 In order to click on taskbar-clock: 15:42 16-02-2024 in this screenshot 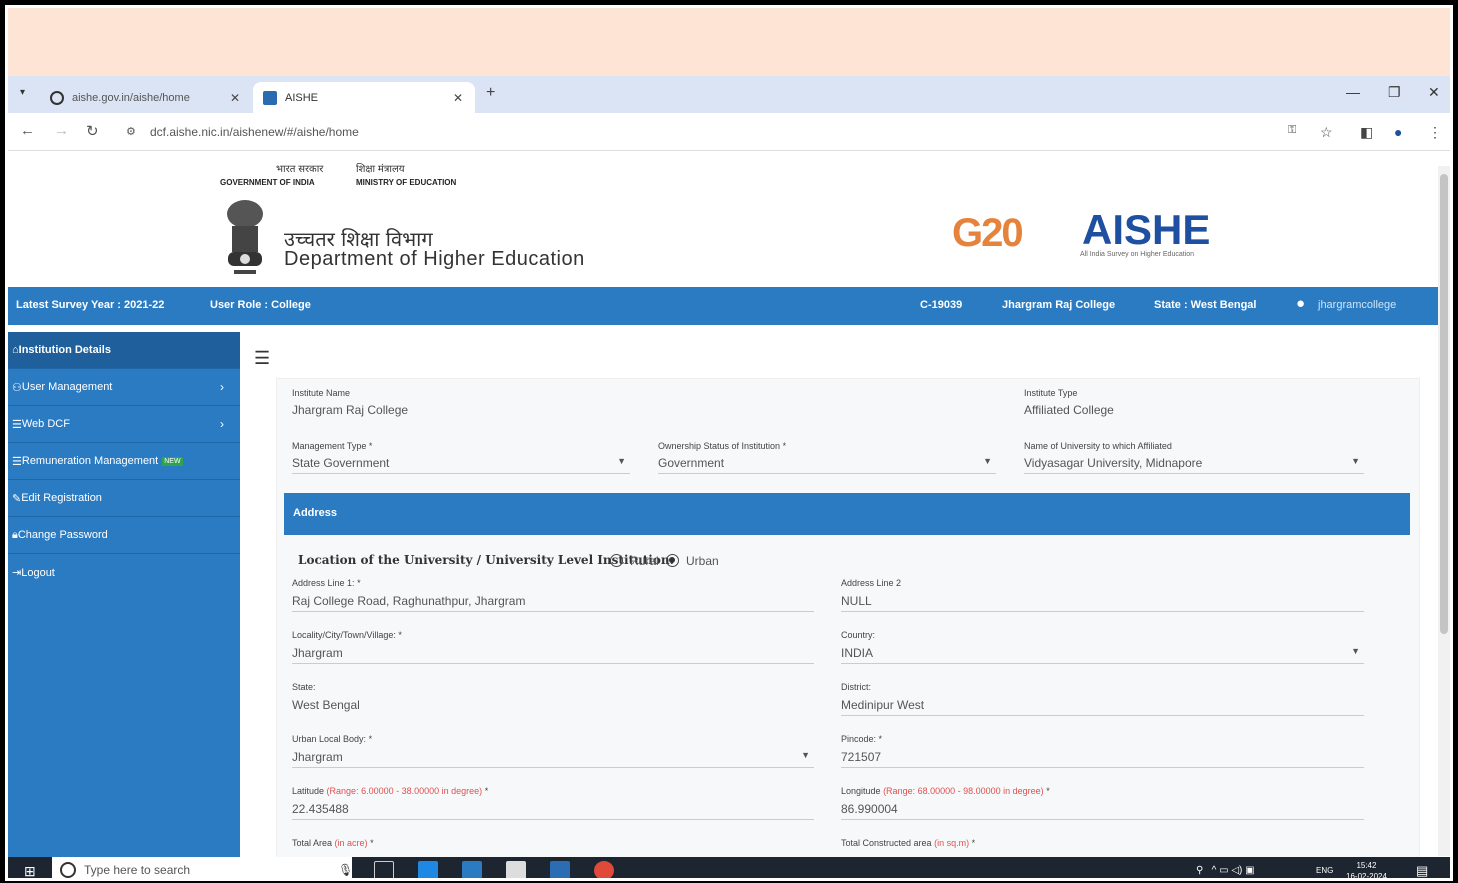, I will do `click(1366, 869)`.